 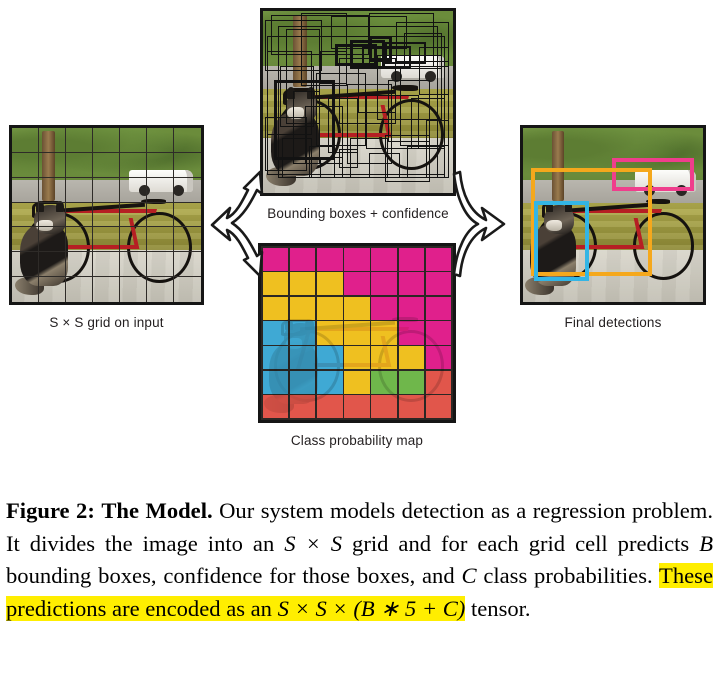 I want to click on grid-input-image, so click(x=106, y=215).